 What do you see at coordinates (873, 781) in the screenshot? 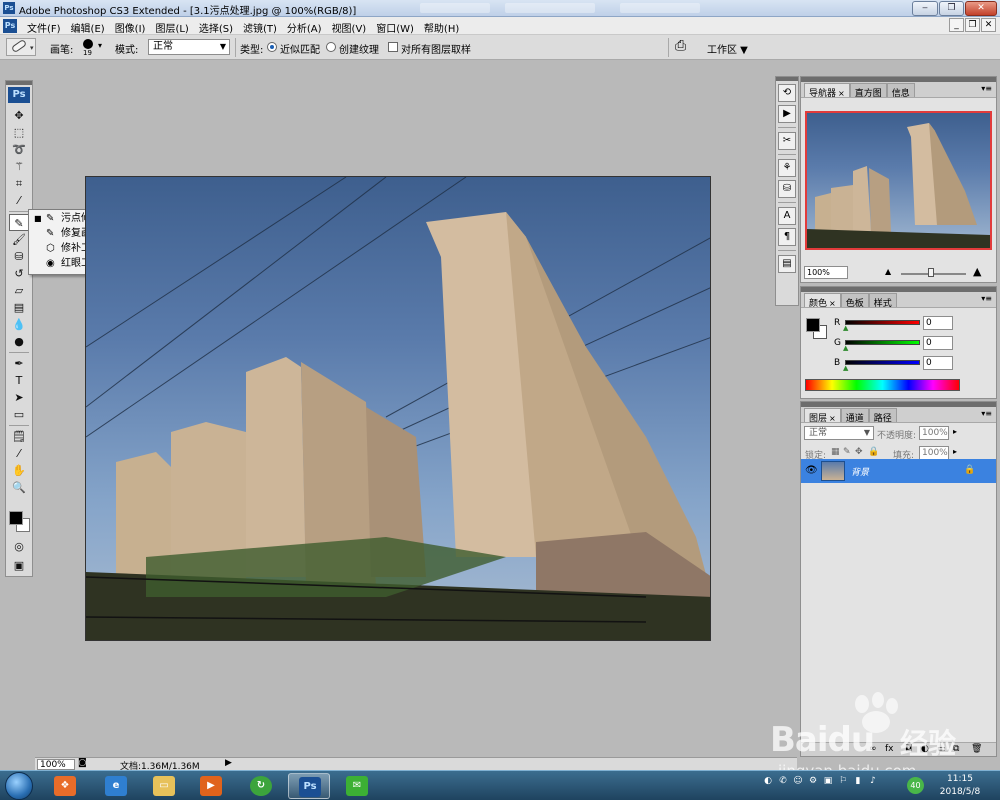
I see `volume-icon: ♪` at bounding box center [873, 781].